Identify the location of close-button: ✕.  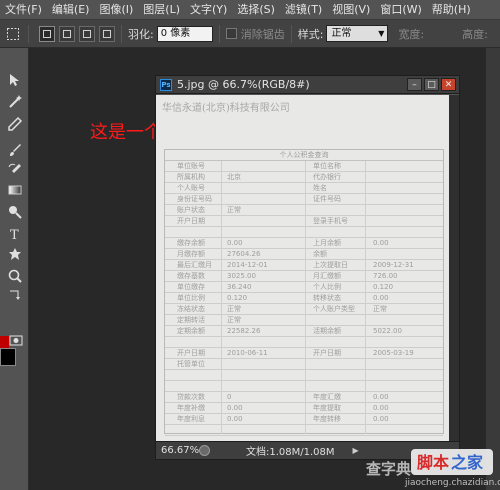
(448, 84).